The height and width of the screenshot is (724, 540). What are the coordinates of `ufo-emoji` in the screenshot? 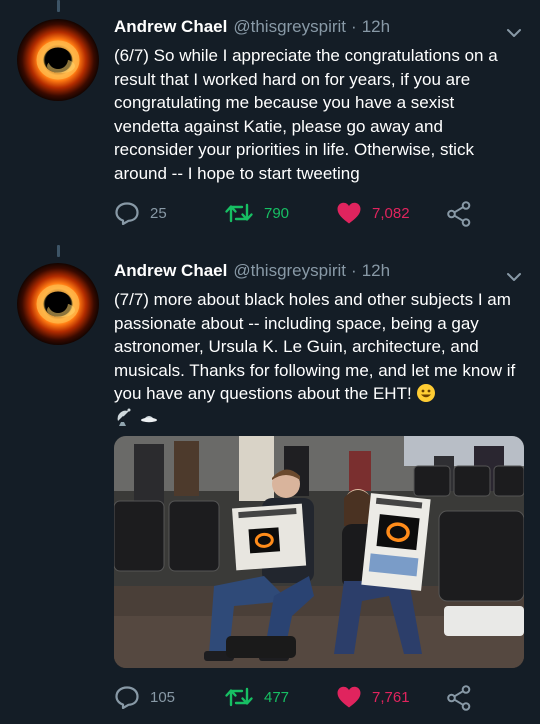 It's located at (148, 418).